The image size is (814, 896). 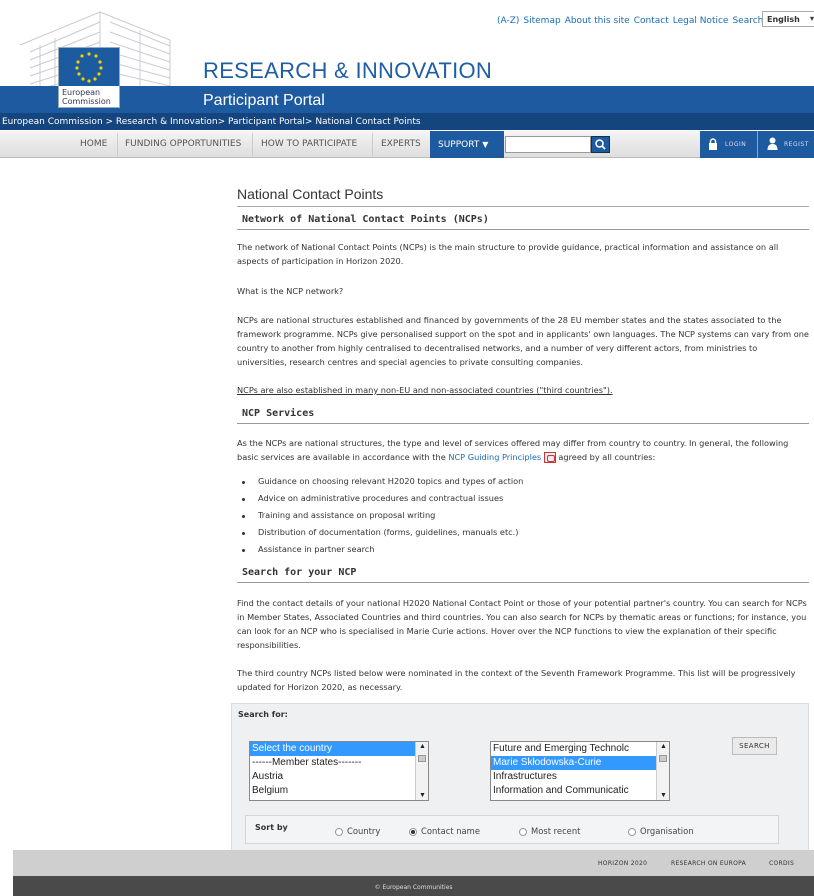 I want to click on list-item: Assistance in partner search, so click(x=523, y=552).